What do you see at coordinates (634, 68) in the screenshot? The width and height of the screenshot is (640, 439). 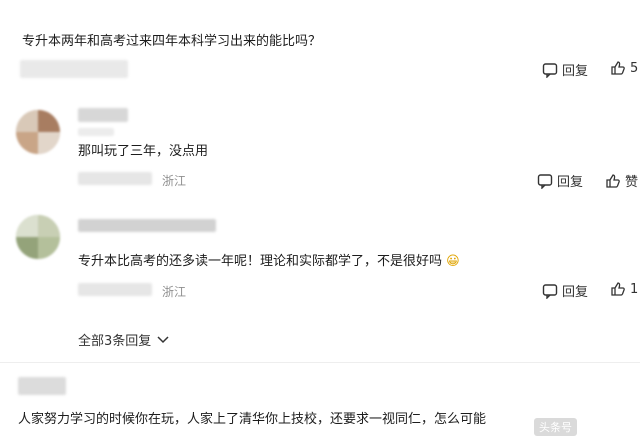 I see `like-count: 5` at bounding box center [634, 68].